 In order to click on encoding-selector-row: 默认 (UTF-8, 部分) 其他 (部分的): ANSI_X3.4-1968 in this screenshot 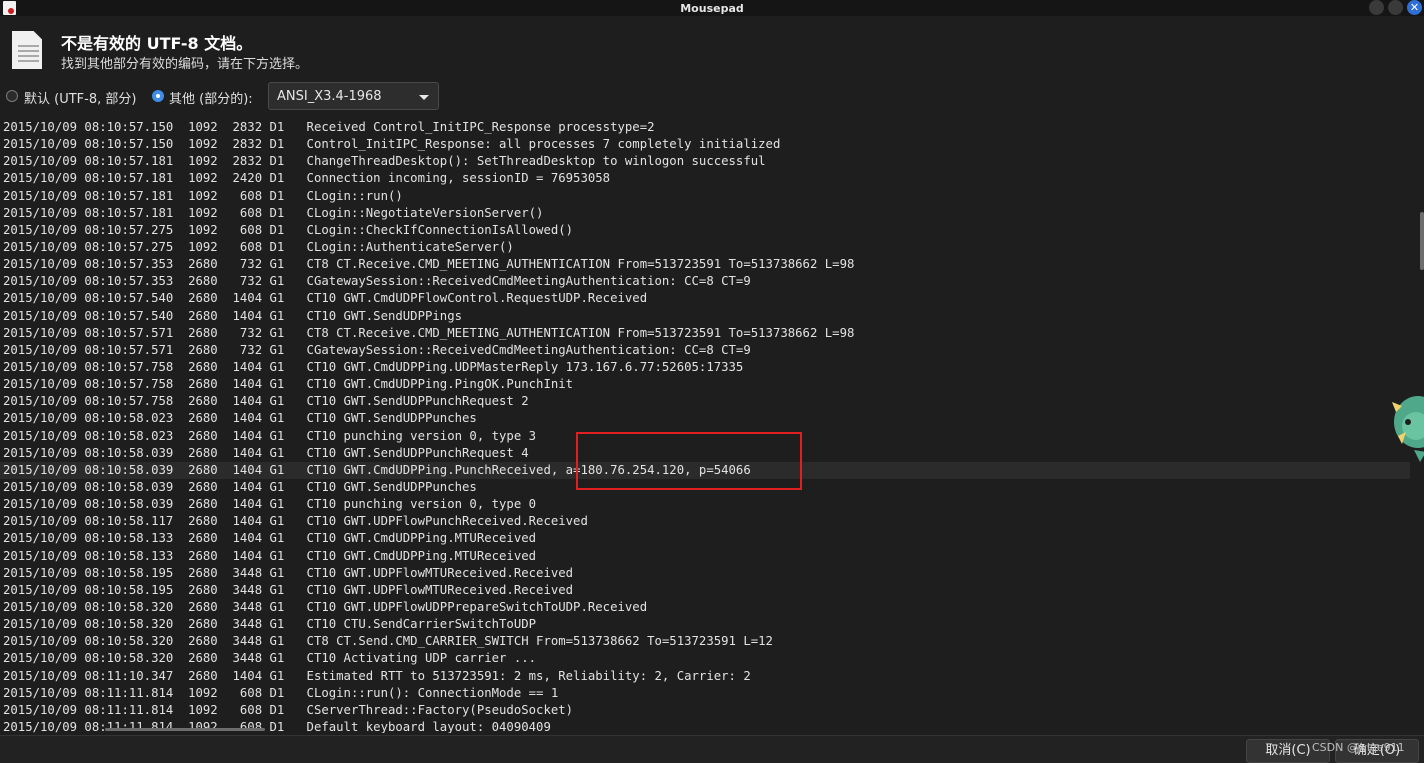, I will do `click(712, 96)`.